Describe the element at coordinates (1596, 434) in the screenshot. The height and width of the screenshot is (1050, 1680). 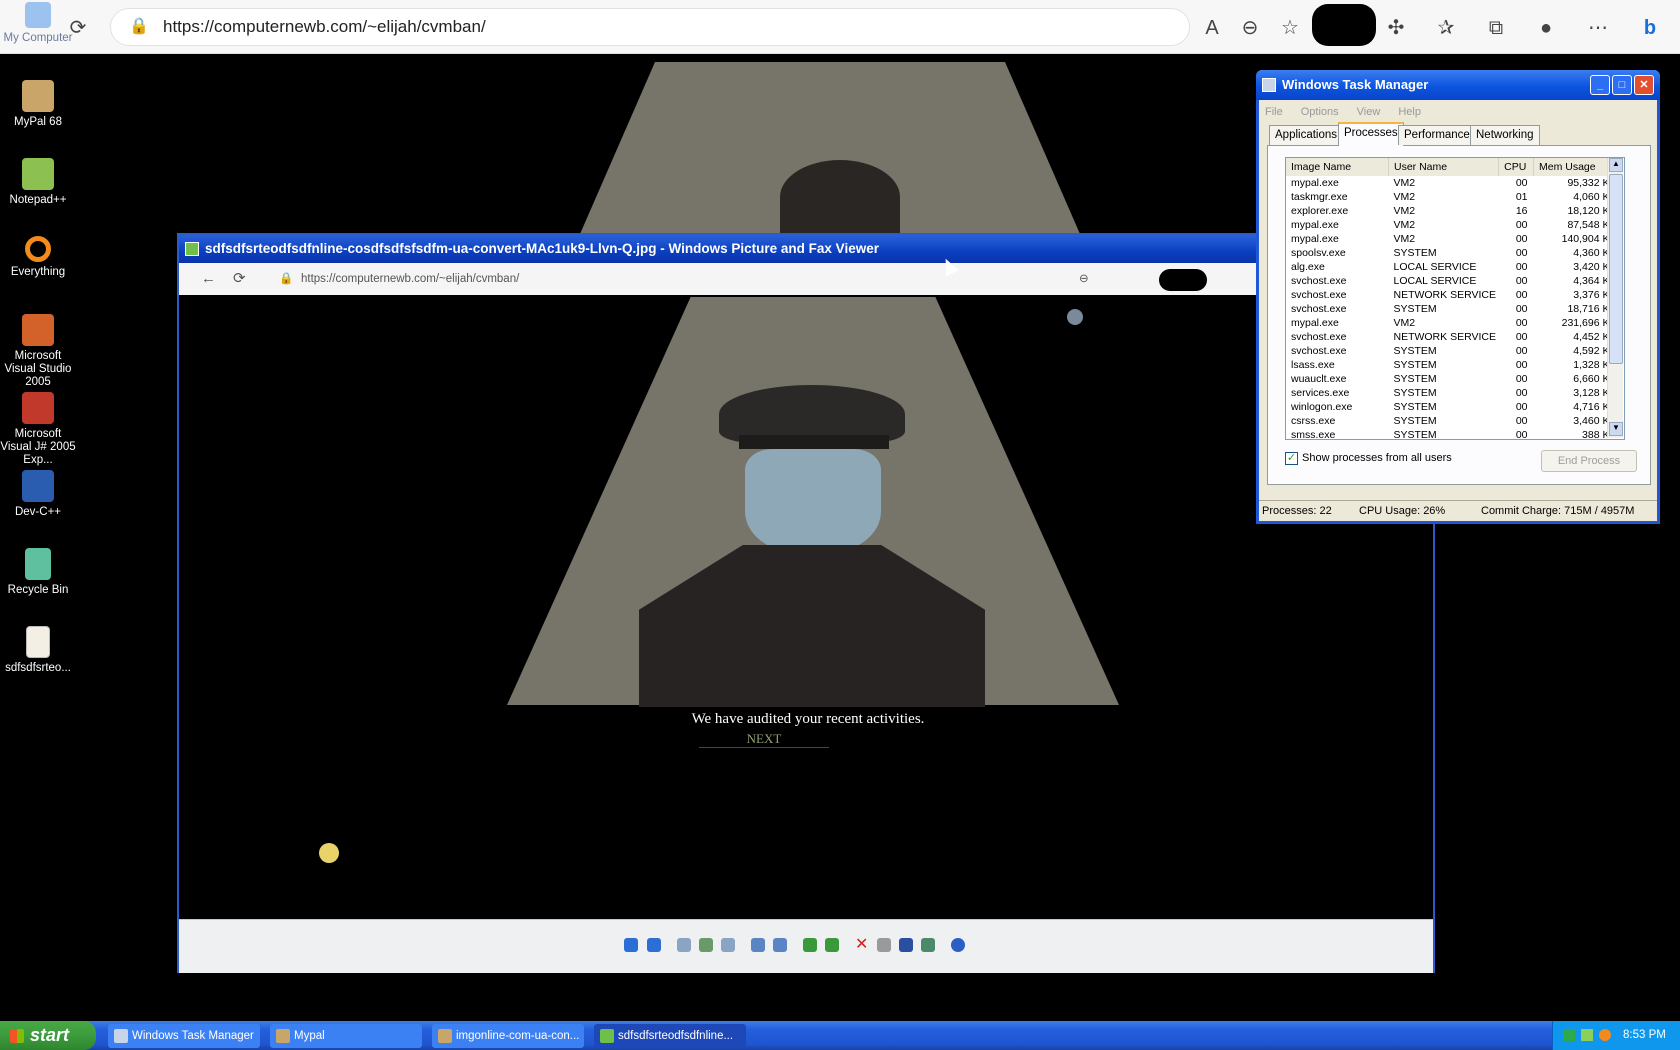
I see `cell-mem-usage: 388 K` at that location.